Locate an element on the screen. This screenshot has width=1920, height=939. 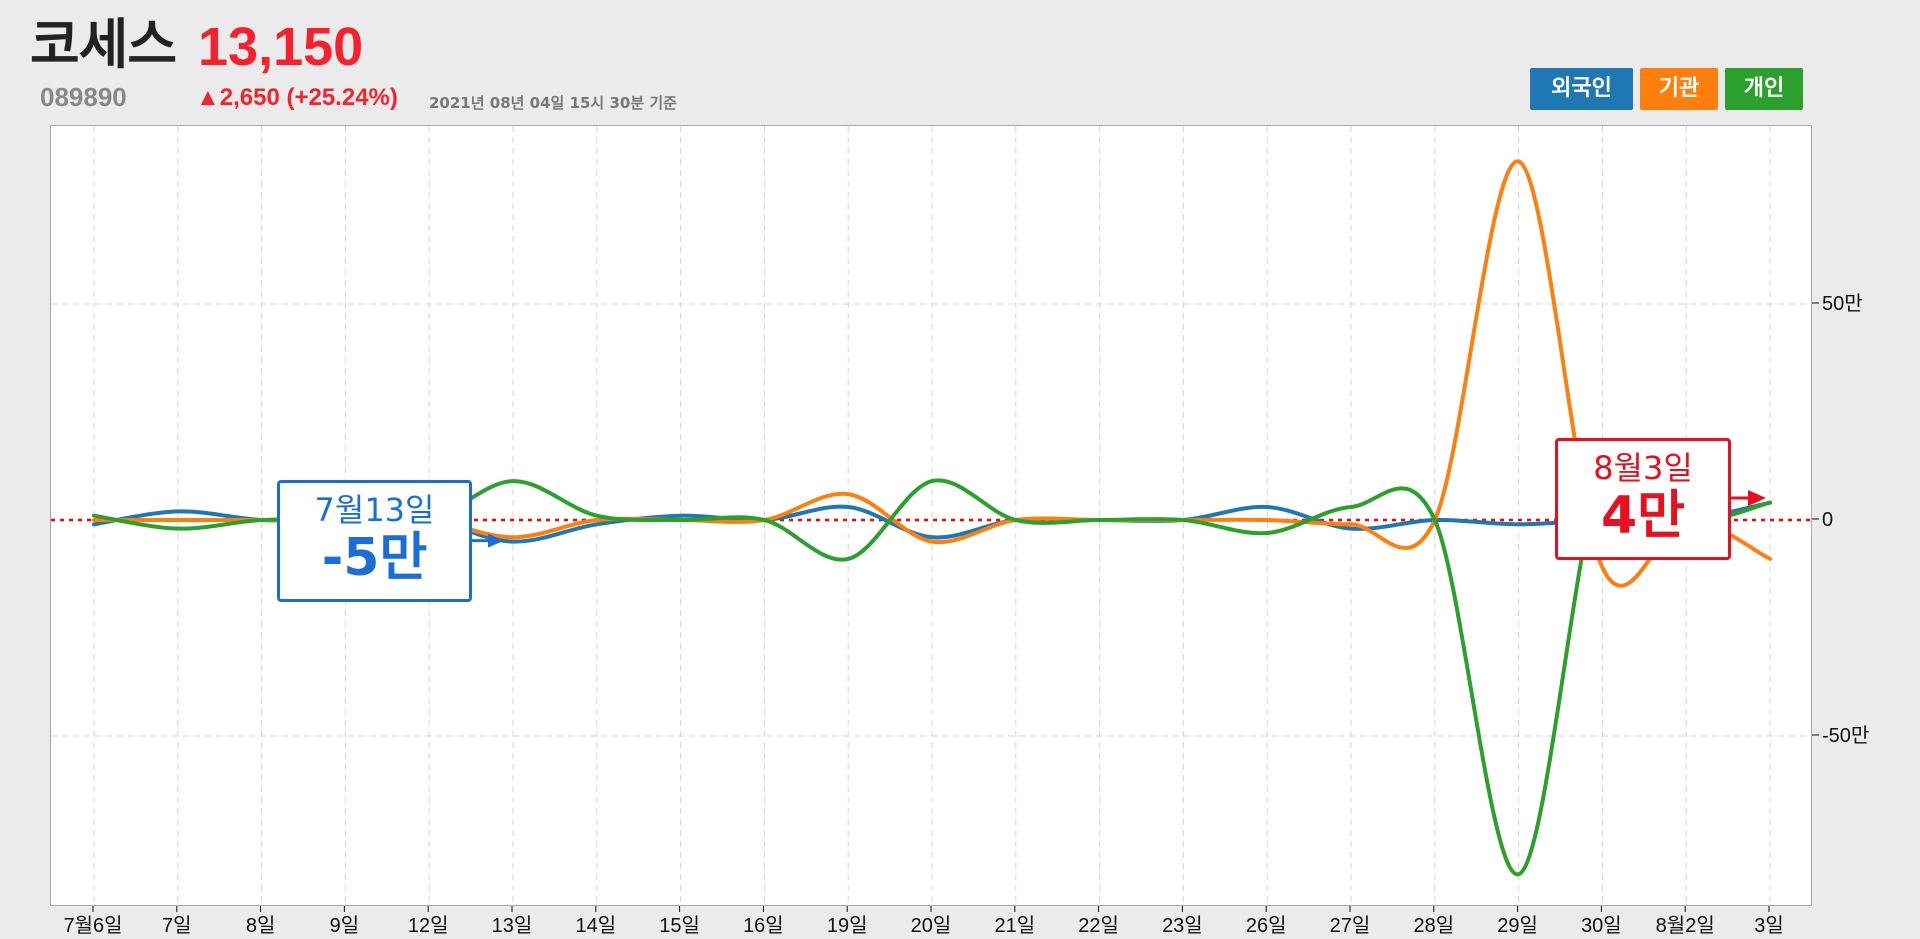
legend-individual-button: 개인 is located at coordinates (1764, 89).